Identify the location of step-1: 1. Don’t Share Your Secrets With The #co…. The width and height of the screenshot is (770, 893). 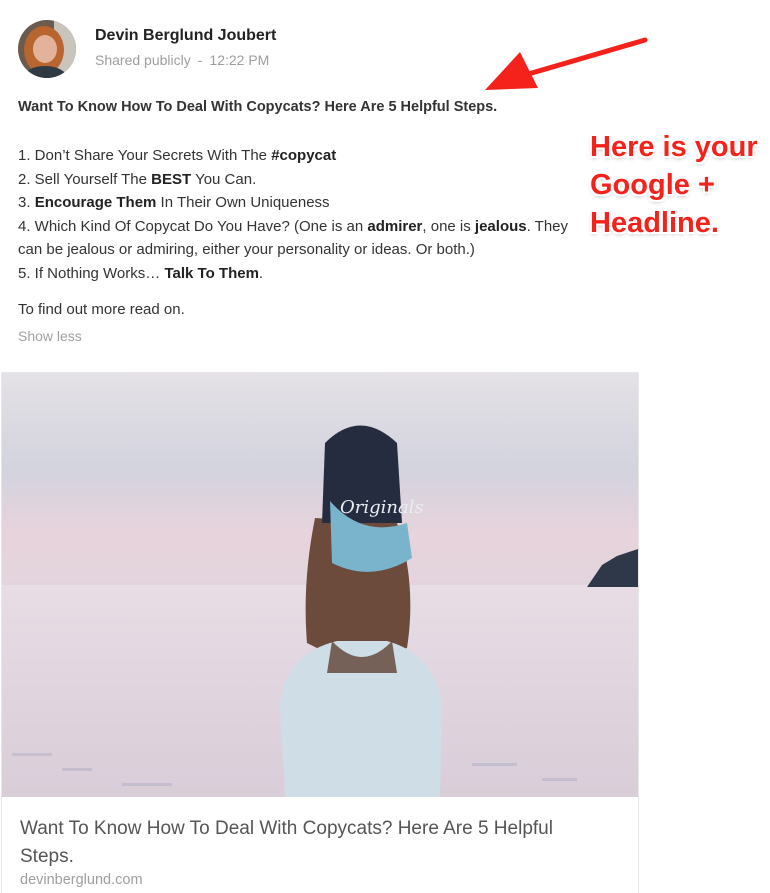
(305, 156).